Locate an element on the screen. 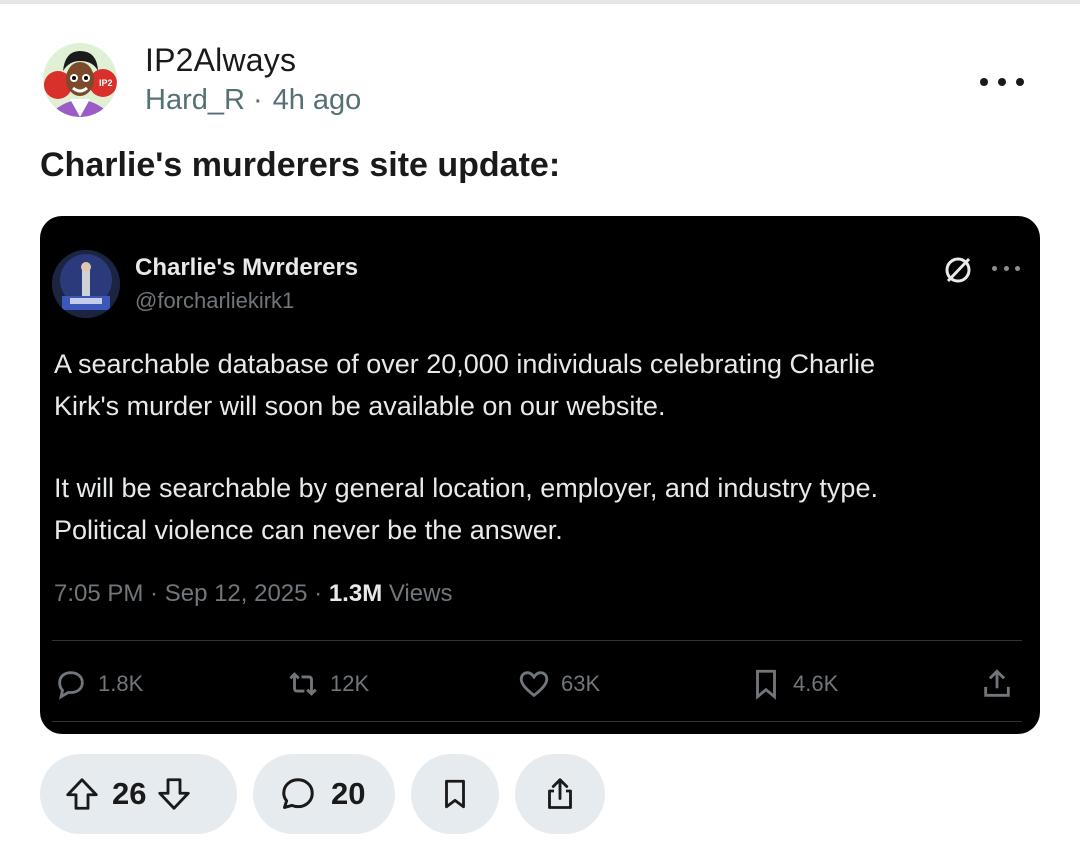 Image resolution: width=1080 pixels, height=864 pixels. tweet-timestamp: 7:05 PM · Sep 12, 2025 · is located at coordinates (191, 593).